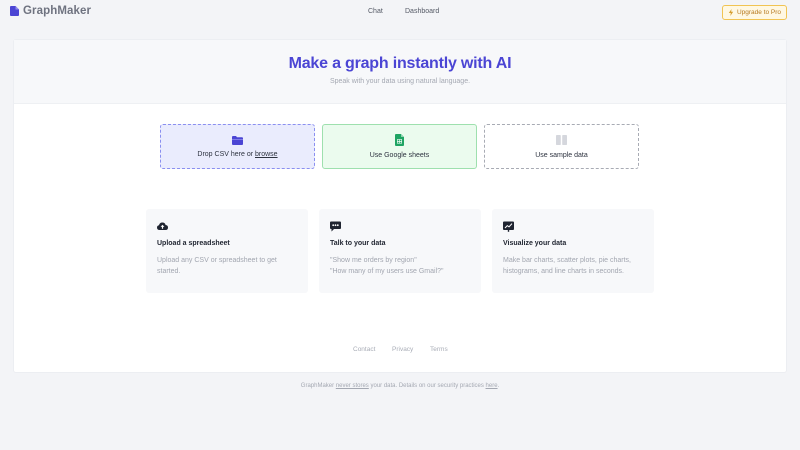 The height and width of the screenshot is (450, 800). Describe the element at coordinates (759, 12) in the screenshot. I see `upgrade-label: Upgrade to Pro` at that location.